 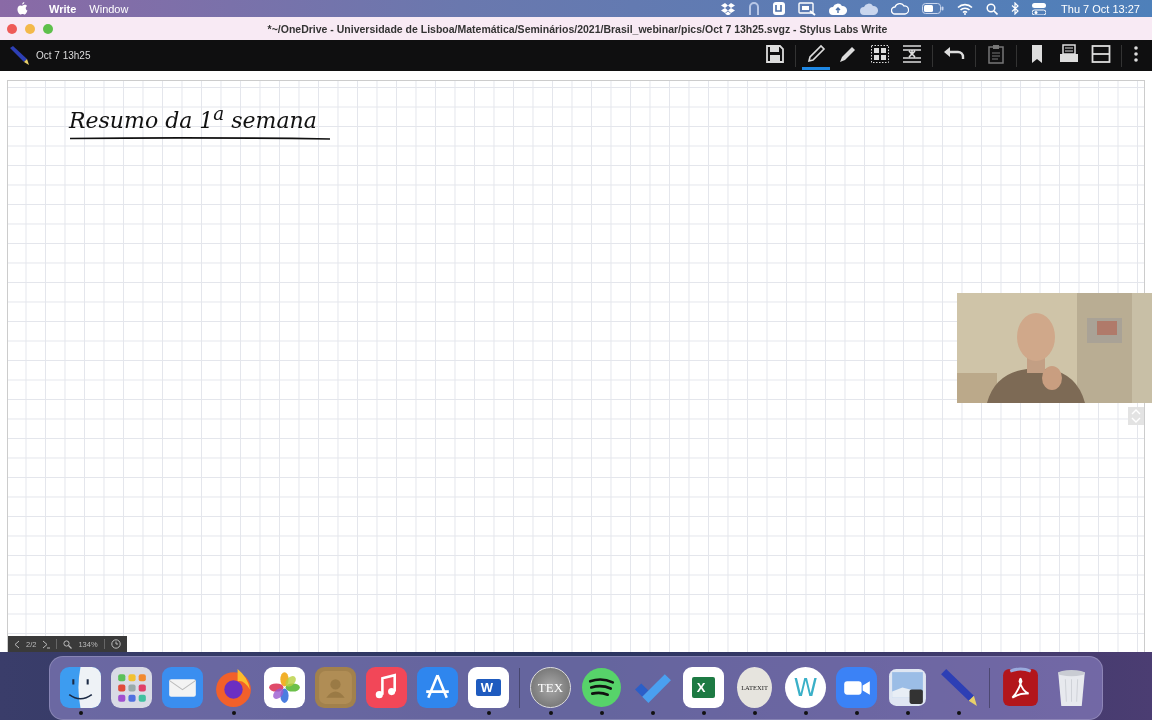 I want to click on finder-app-icon, so click(x=80, y=687).